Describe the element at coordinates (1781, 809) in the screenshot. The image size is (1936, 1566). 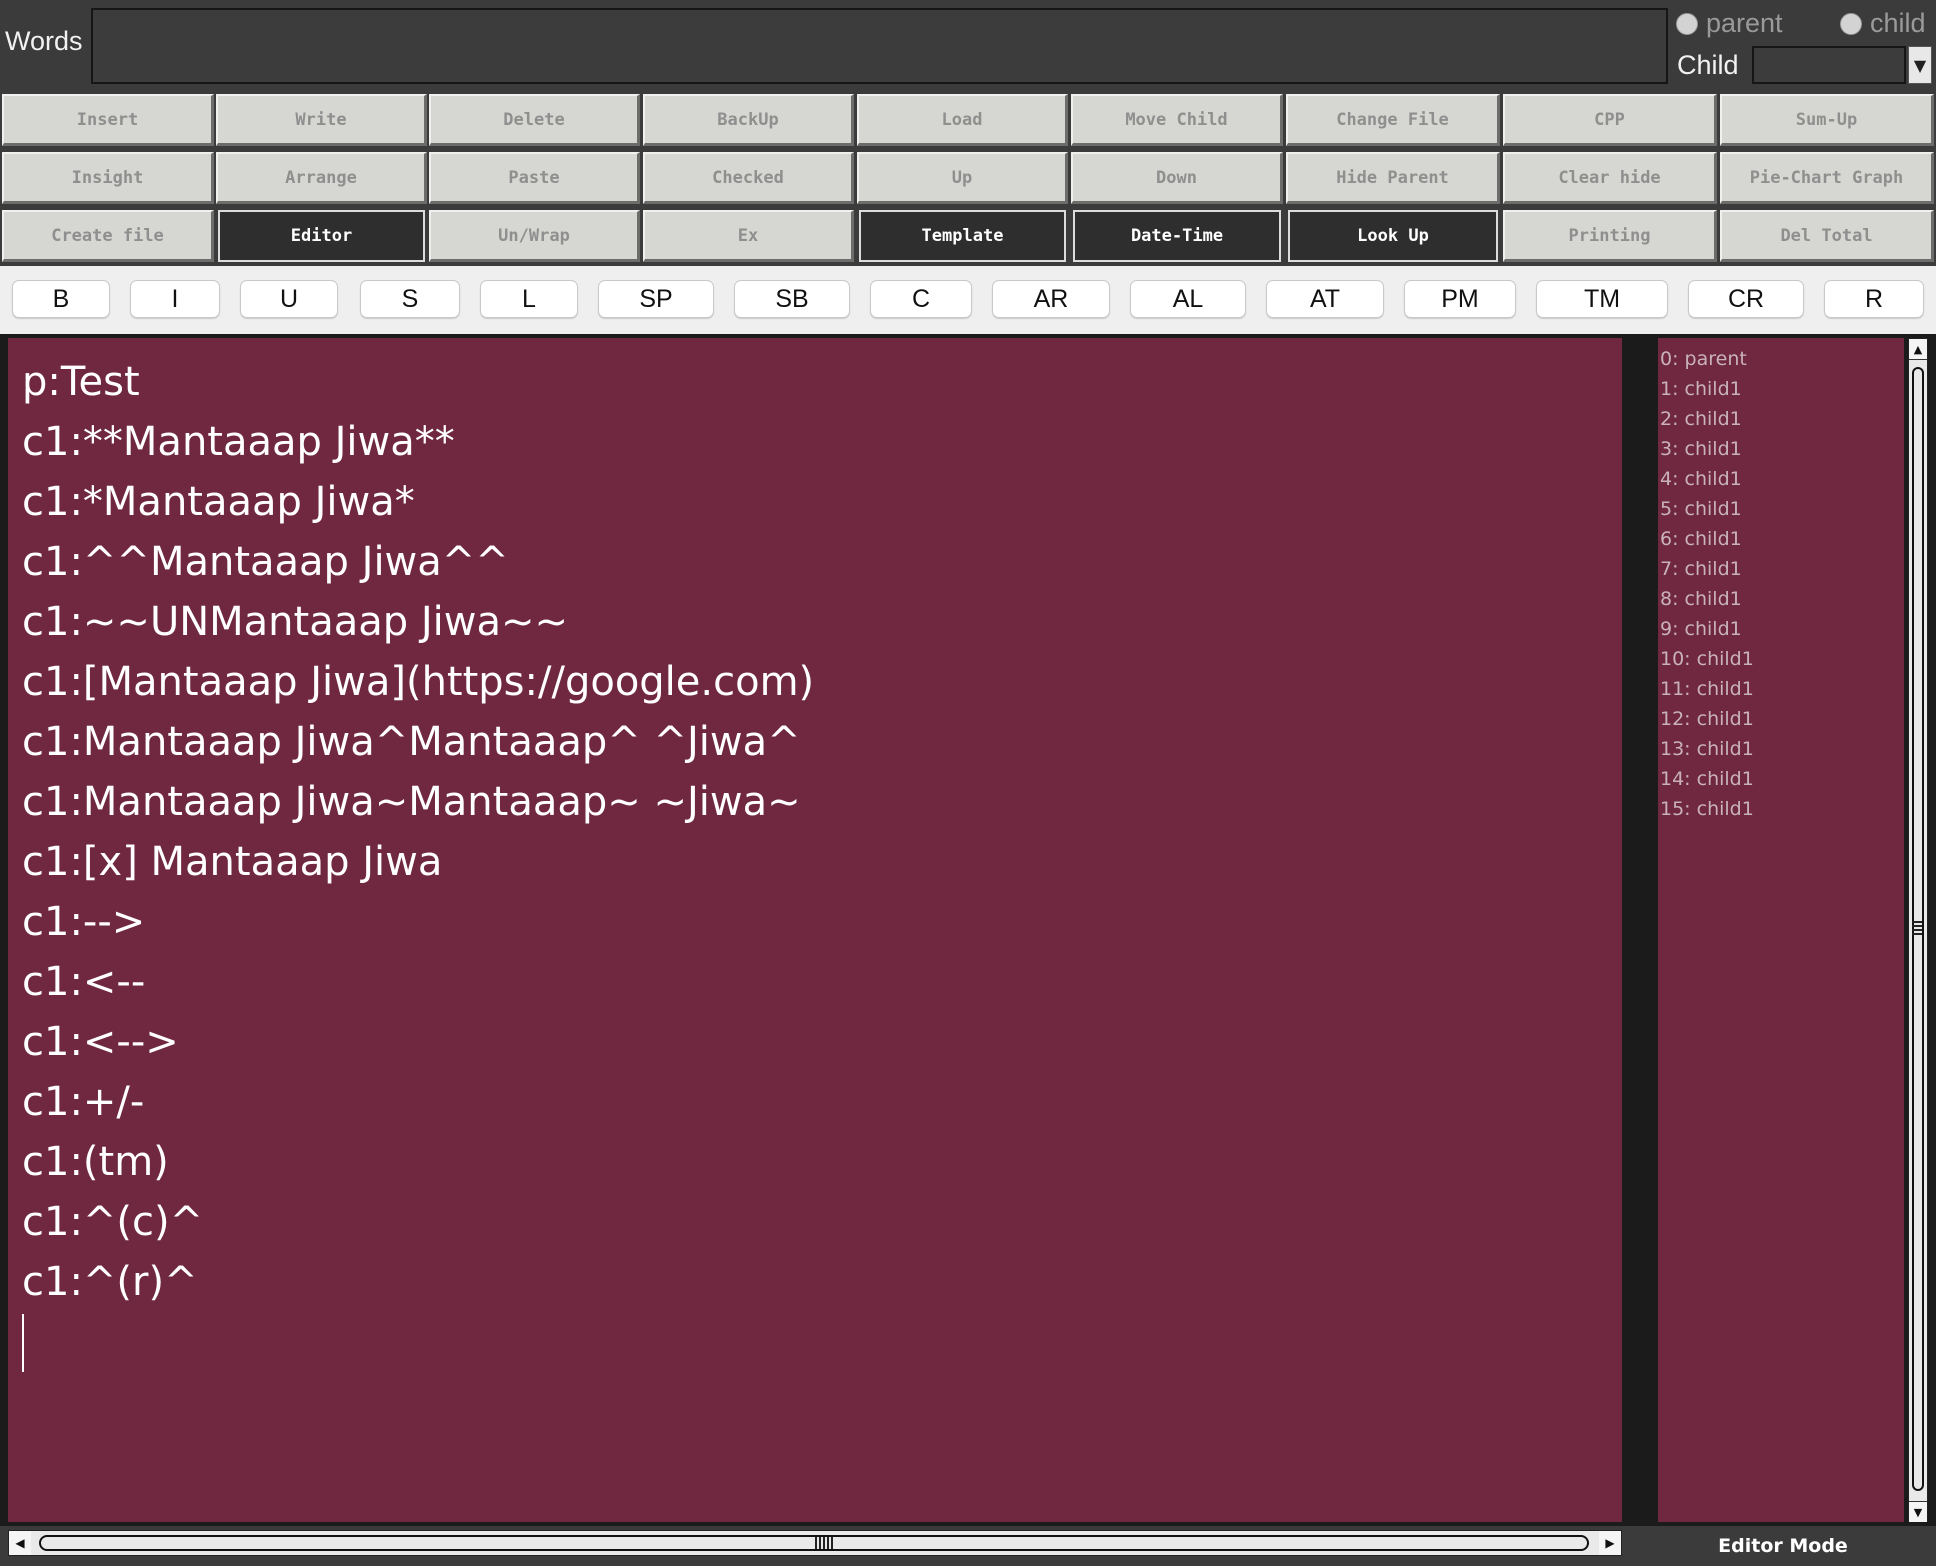
I see `list-item: 15: child1` at that location.